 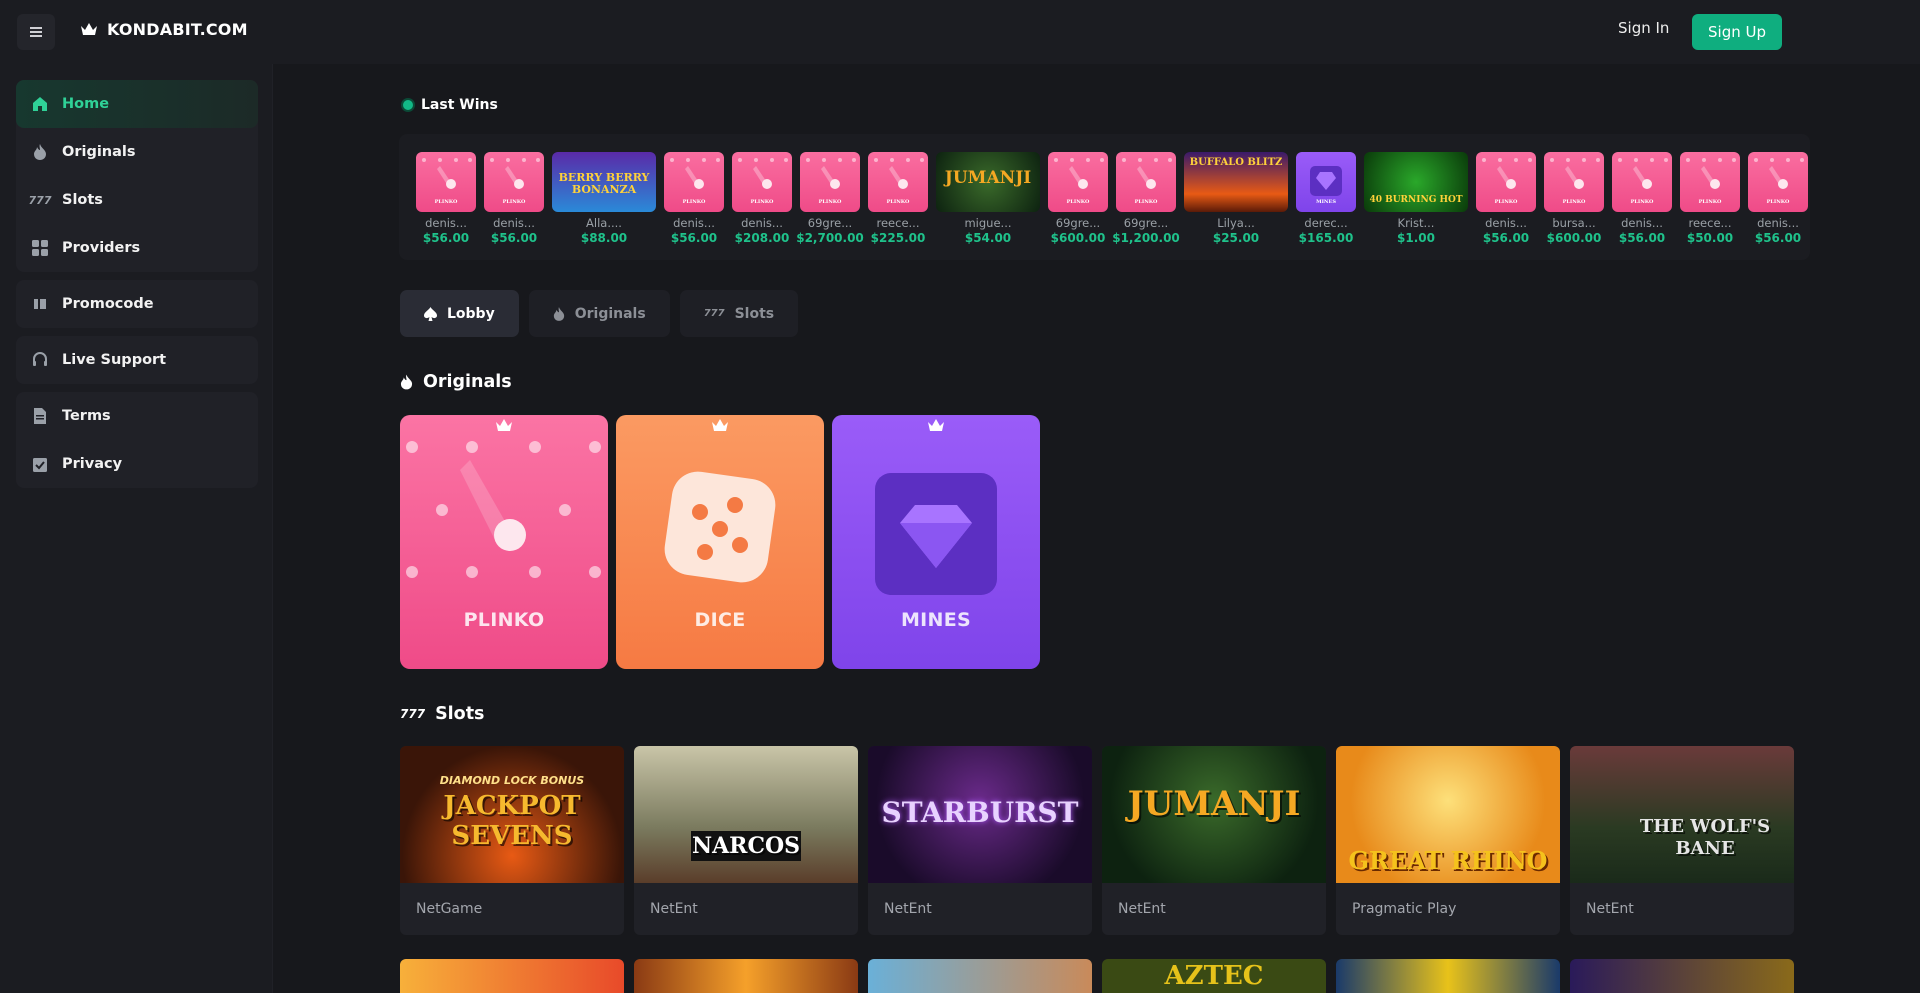 I want to click on tab-slots: 777 Slots, so click(x=739, y=313).